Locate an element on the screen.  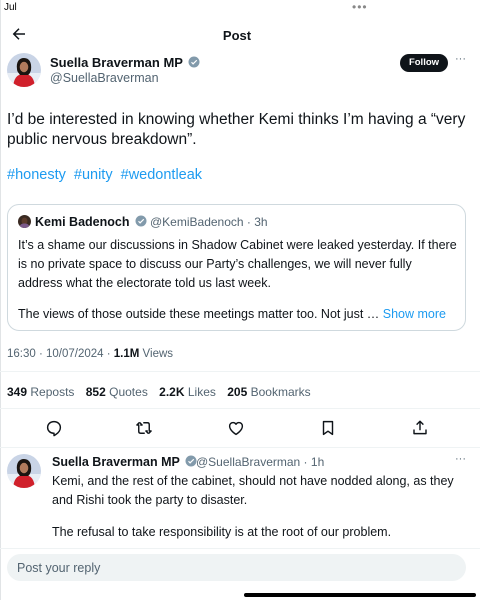
timestamp-text: 16:30 · 10/07/2024 · is located at coordinates (60, 354).